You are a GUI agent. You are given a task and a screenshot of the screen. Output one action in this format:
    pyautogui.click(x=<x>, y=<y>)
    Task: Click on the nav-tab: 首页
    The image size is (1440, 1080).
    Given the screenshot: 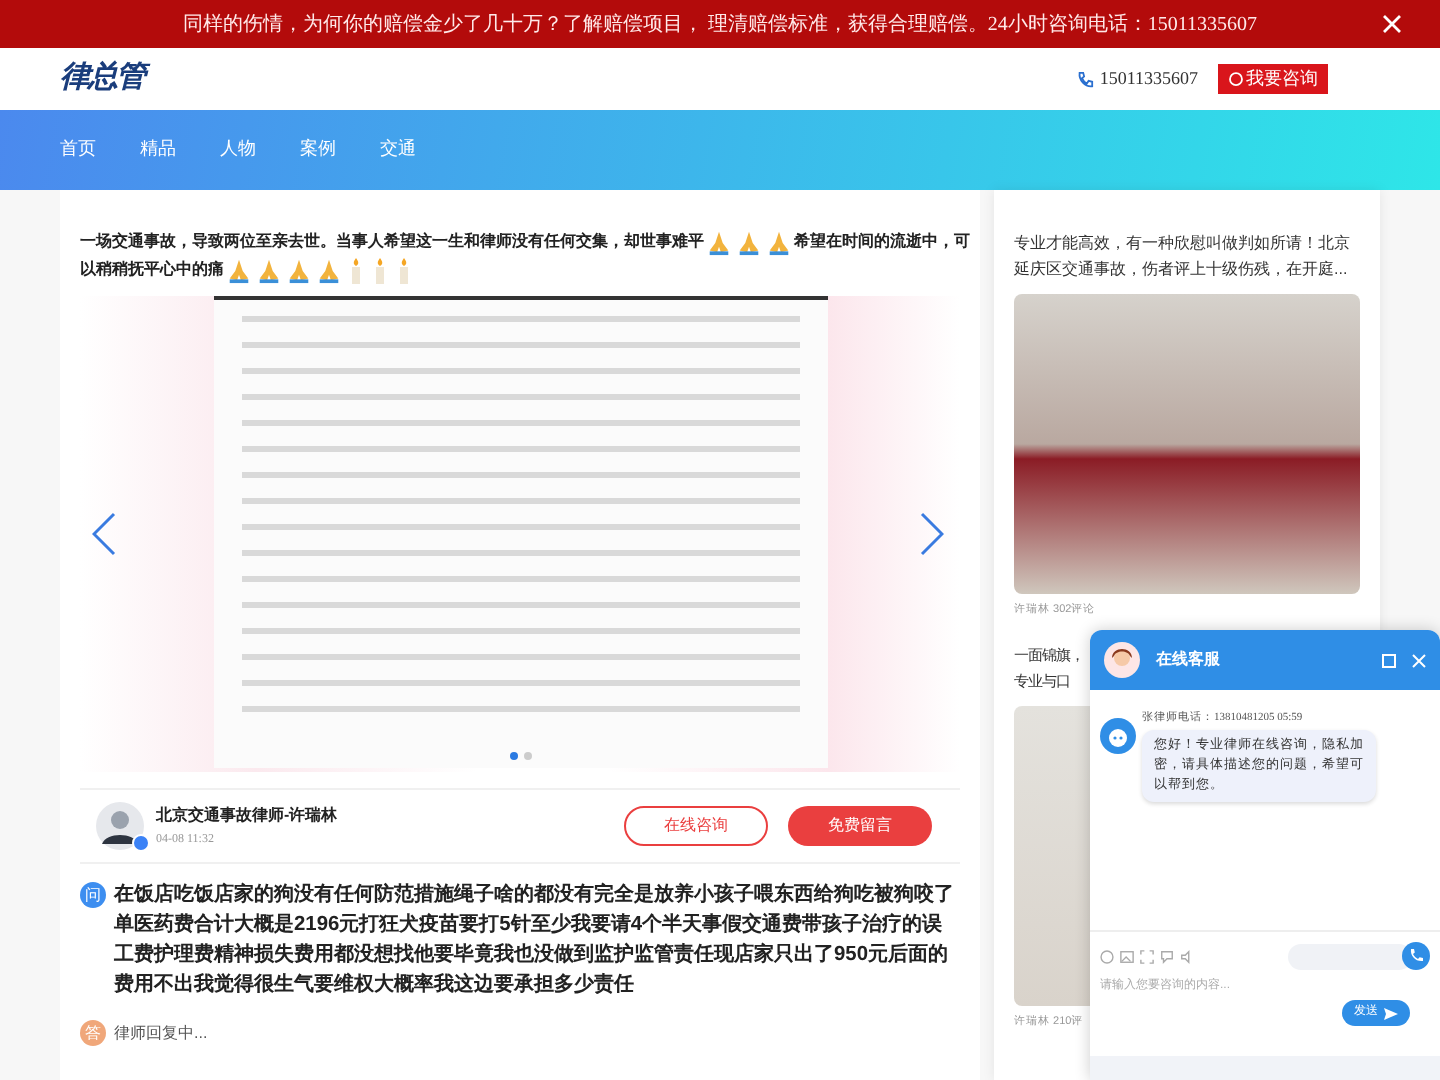 What is the action you would take?
    pyautogui.click(x=78, y=150)
    